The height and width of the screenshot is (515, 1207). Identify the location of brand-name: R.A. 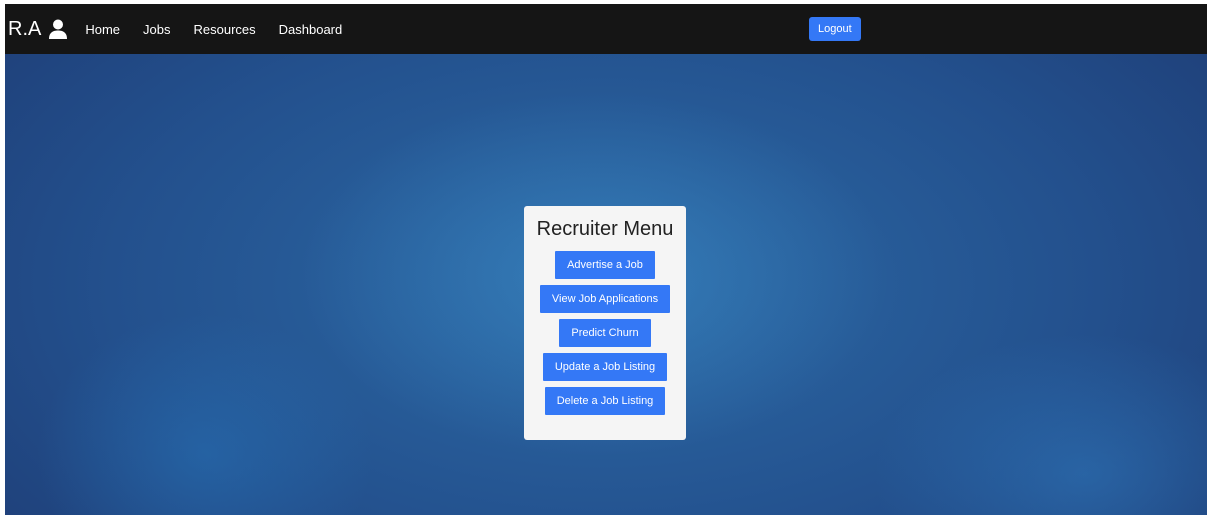
(25, 28).